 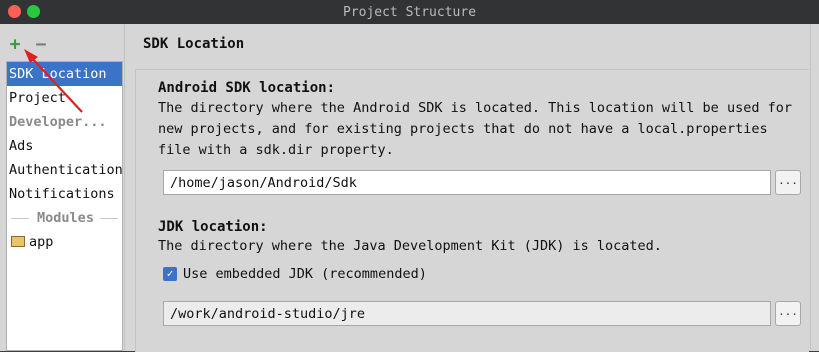 I want to click on android-sdk-description-line: file with a sdk.dir property., so click(x=276, y=150).